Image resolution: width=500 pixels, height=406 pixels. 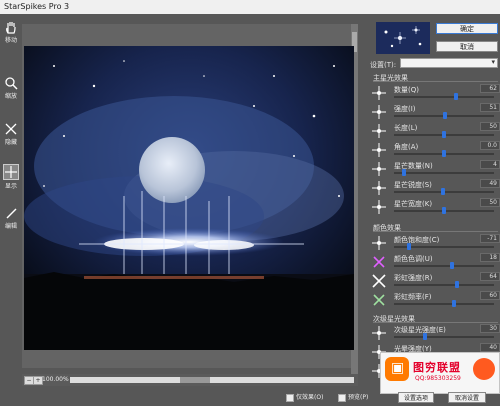 I want to click on slider-value-field: 51, so click(x=490, y=107).